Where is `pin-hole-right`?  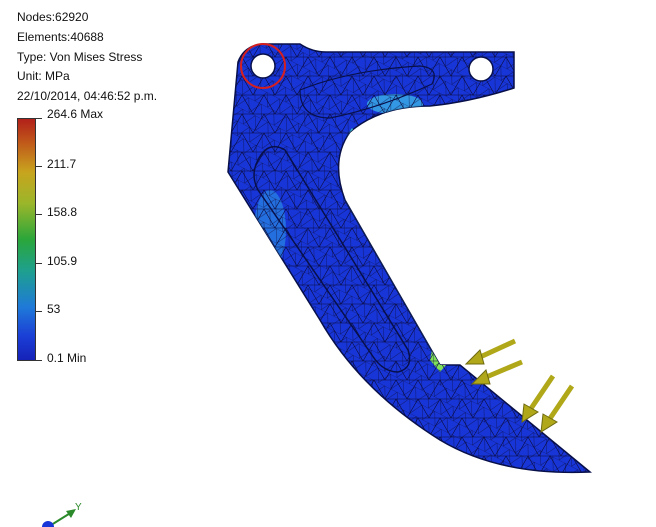 pin-hole-right is located at coordinates (481, 69).